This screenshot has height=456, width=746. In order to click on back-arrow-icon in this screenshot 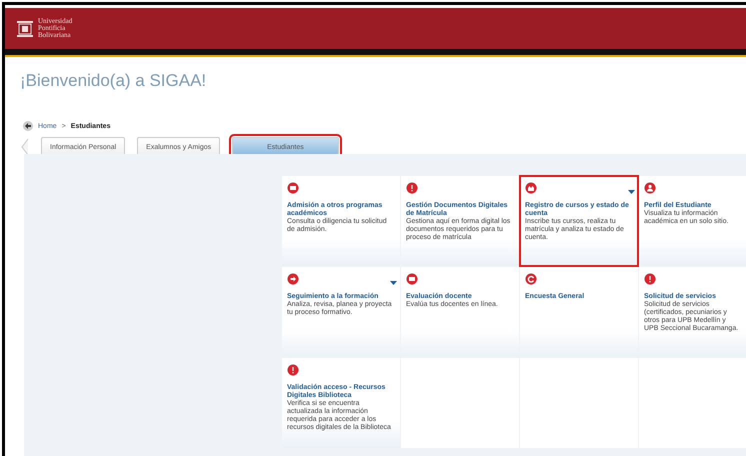, I will do `click(28, 126)`.